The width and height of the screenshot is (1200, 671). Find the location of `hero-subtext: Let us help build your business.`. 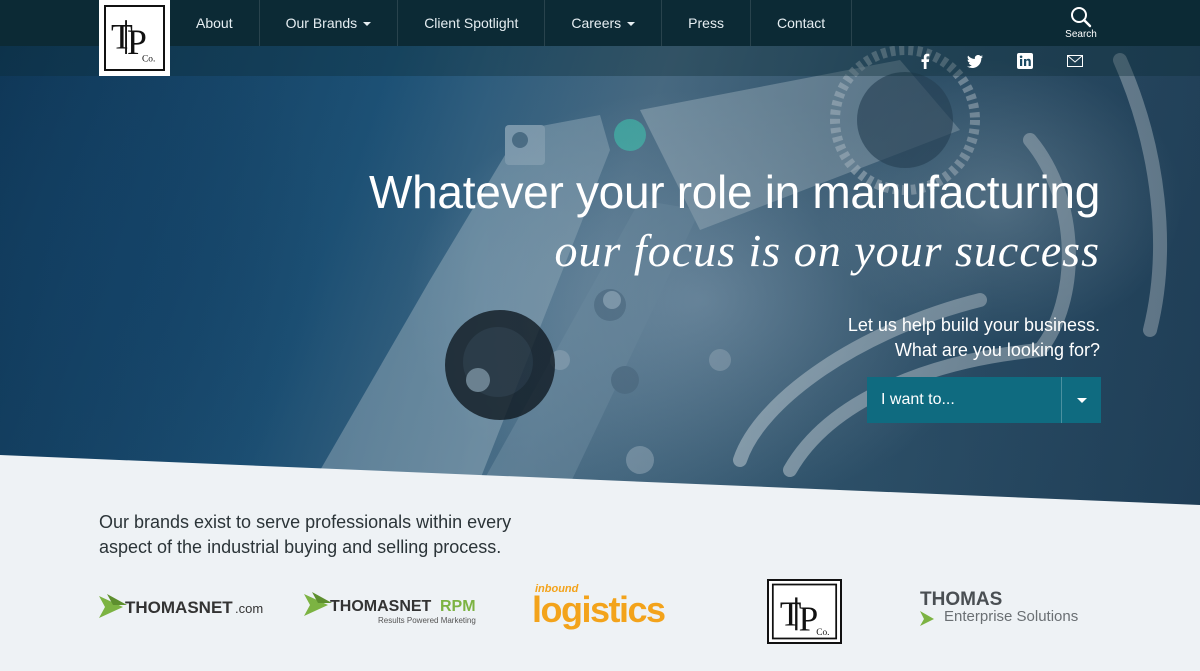

hero-subtext: Let us help build your business. is located at coordinates (973, 325).